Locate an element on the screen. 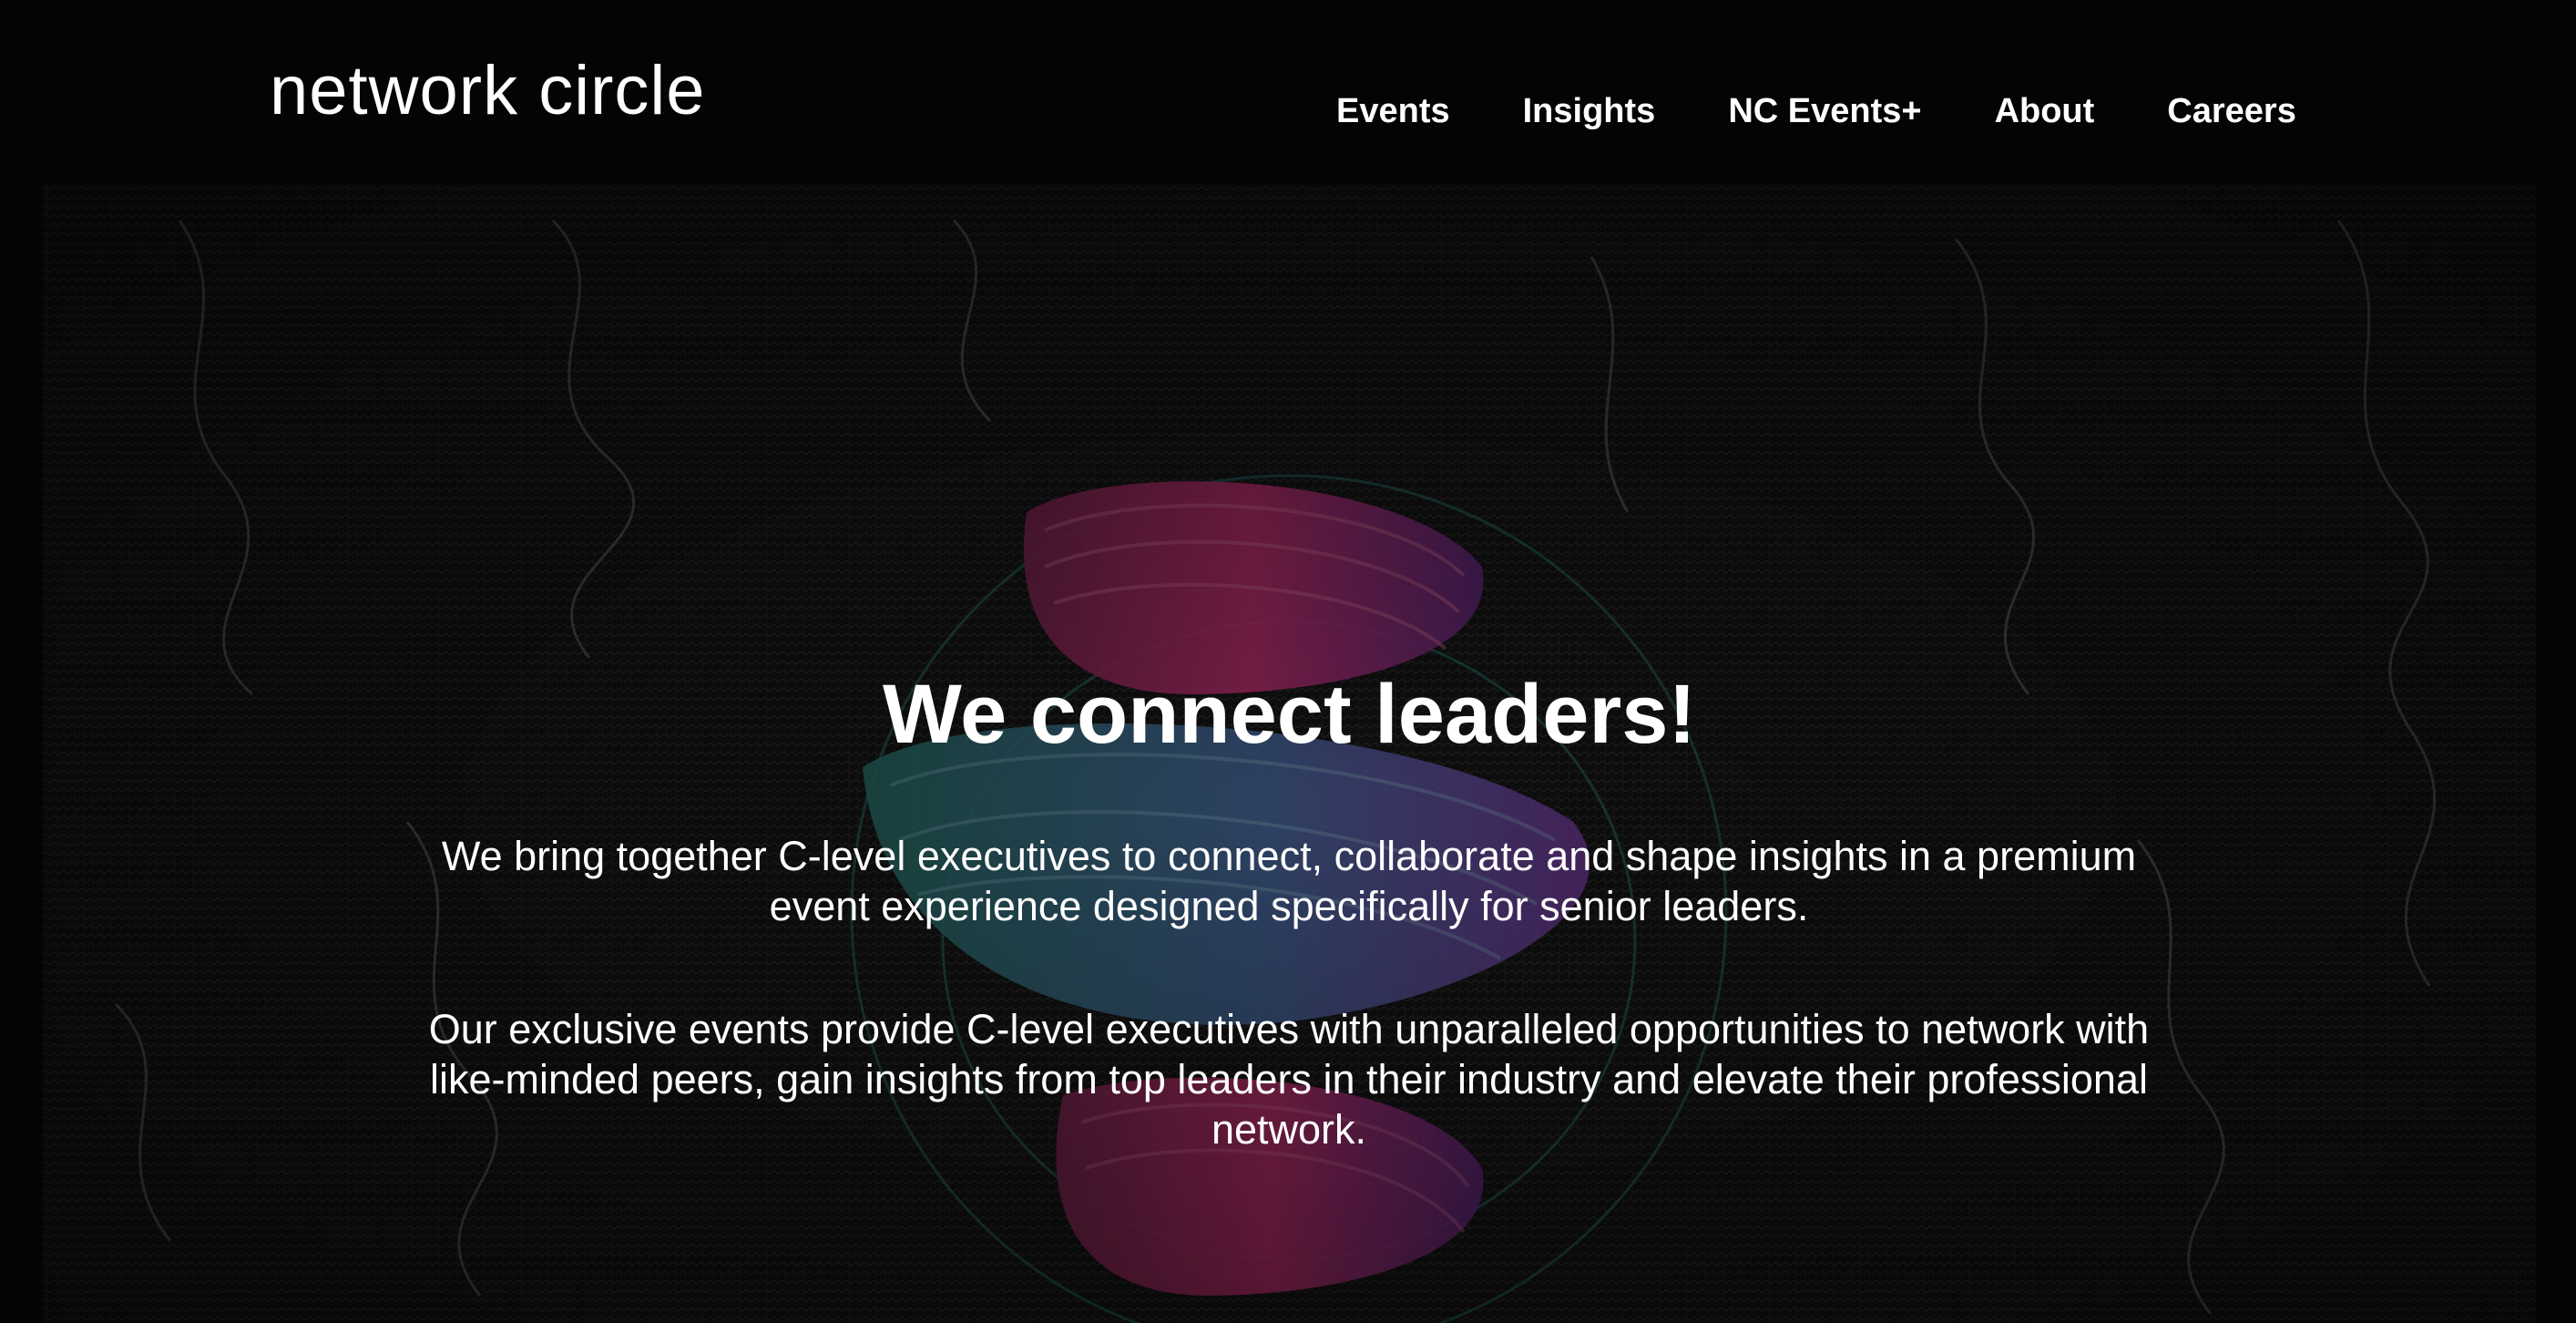  nav-item-careers: Careers is located at coordinates (2231, 112).